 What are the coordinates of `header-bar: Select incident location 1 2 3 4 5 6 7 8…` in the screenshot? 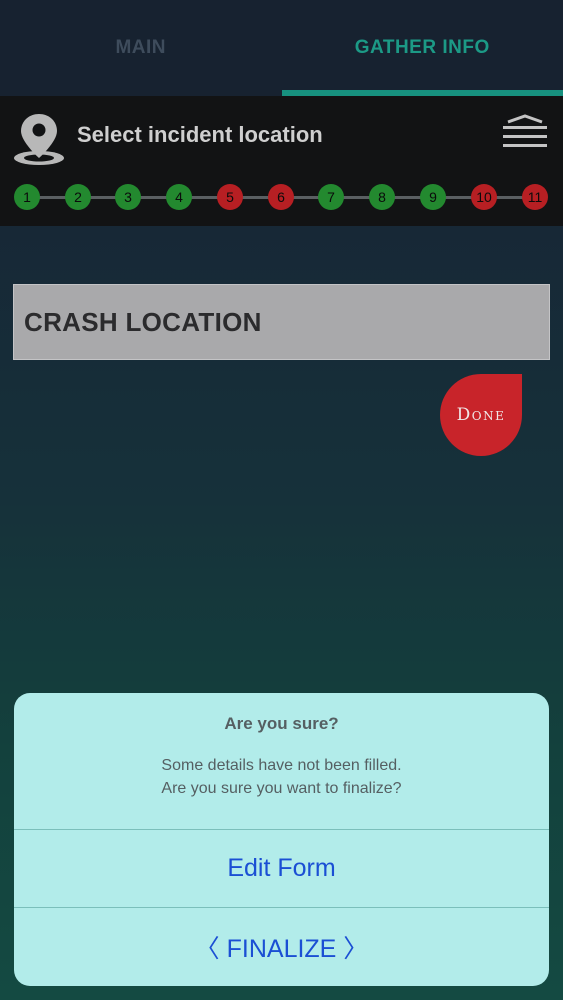 It's located at (281, 161).